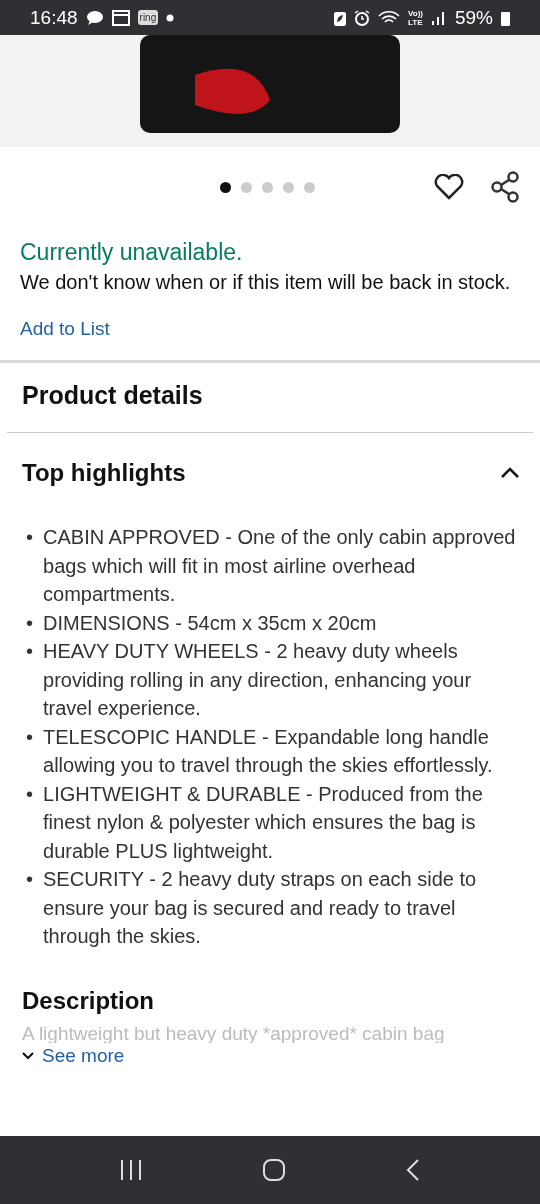 This screenshot has width=540, height=1204. I want to click on highlight-item: SECURITY - 2 heavy duty straps on each side to ensure your bag is secured and ready to travel through the skies., so click(260, 908).